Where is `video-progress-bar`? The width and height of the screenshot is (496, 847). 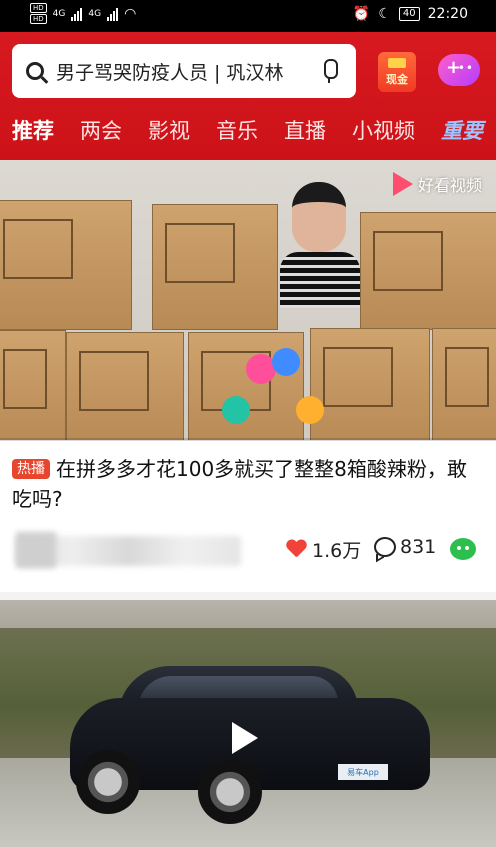
video-progress-bar is located at coordinates (248, 439).